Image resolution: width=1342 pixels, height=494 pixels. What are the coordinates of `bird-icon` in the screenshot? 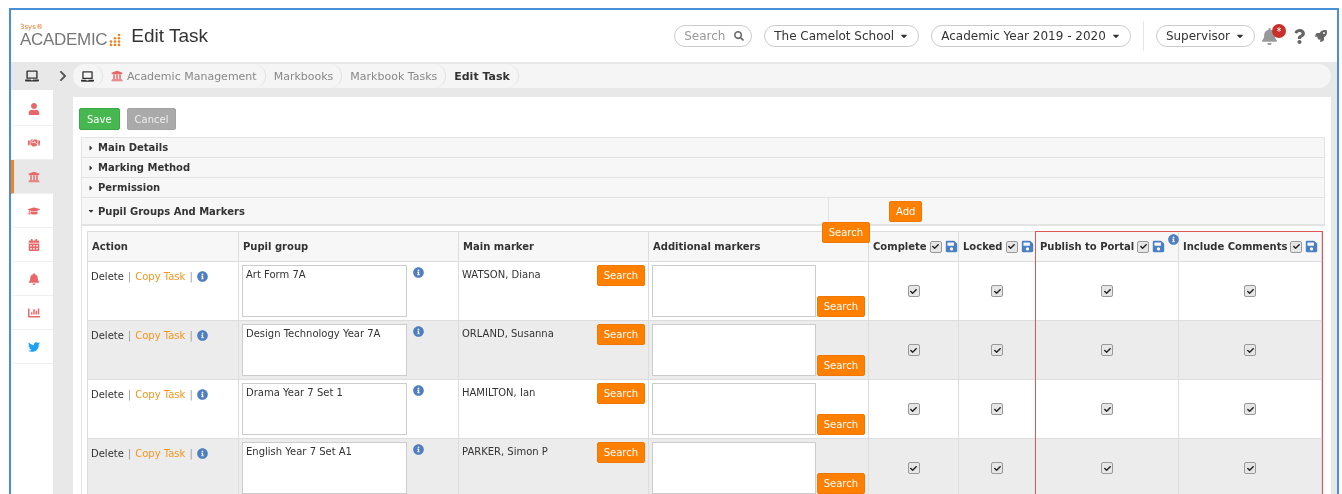 It's located at (33, 346).